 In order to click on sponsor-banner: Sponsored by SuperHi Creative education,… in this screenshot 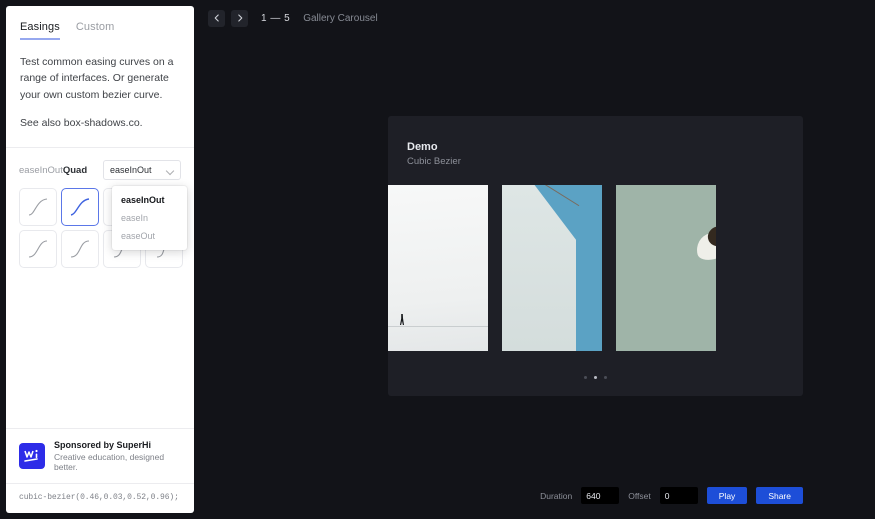, I will do `click(100, 455)`.